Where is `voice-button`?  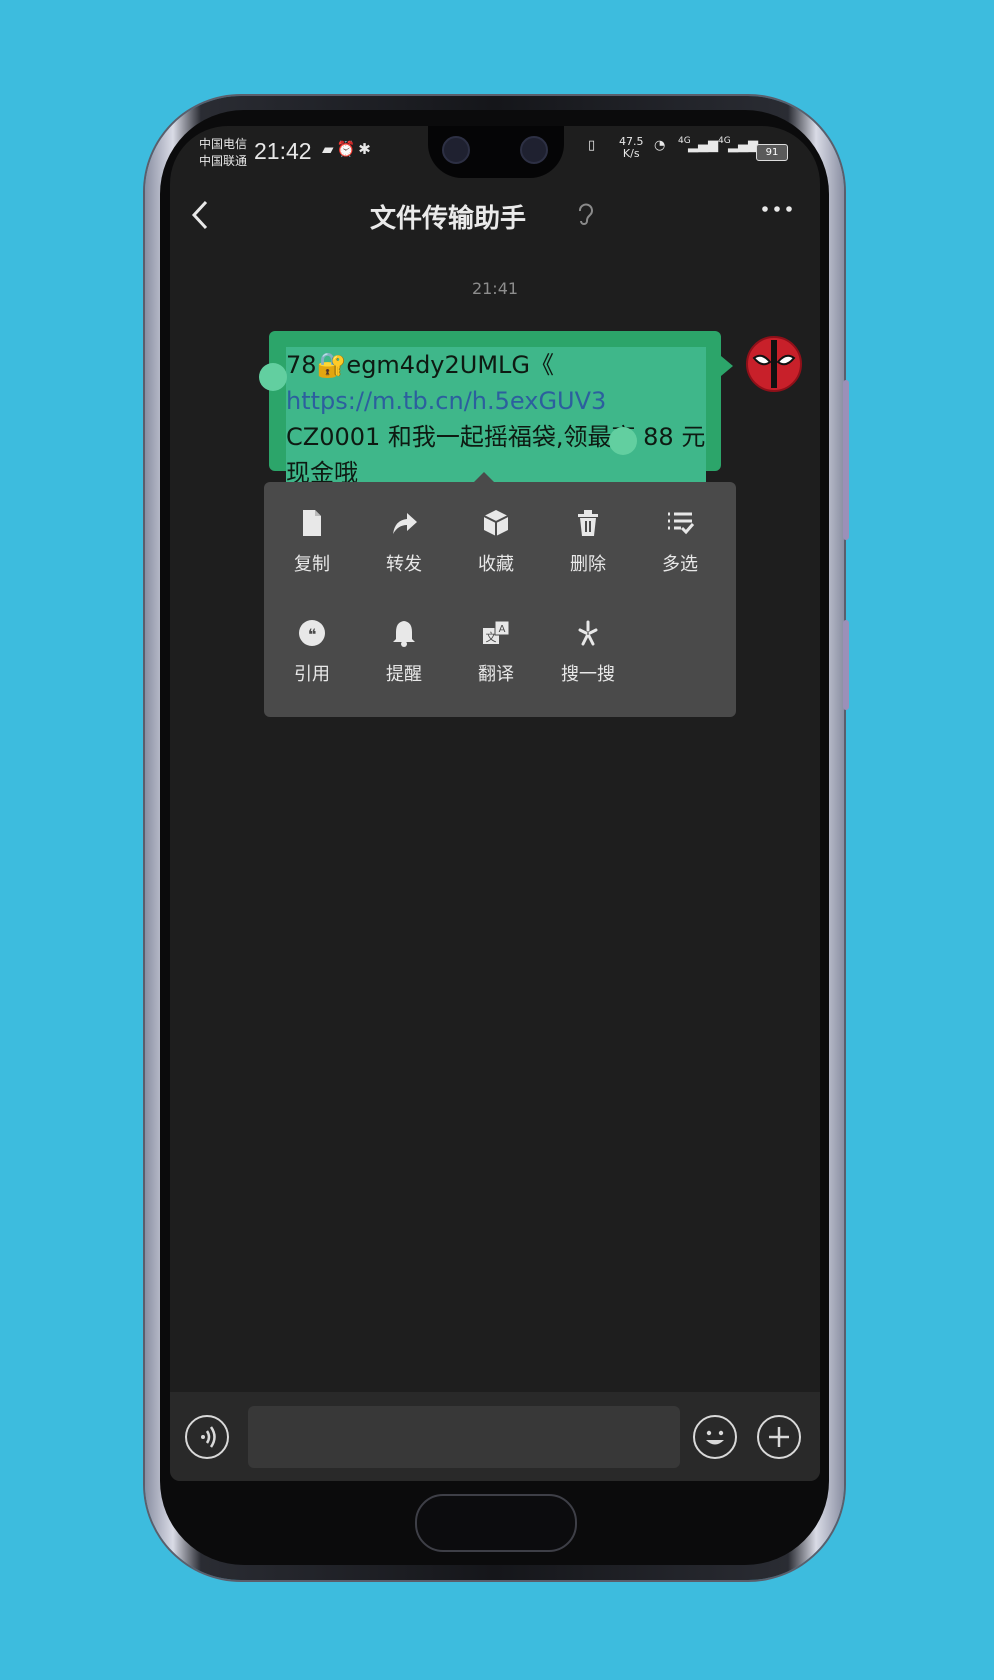 voice-button is located at coordinates (207, 1437).